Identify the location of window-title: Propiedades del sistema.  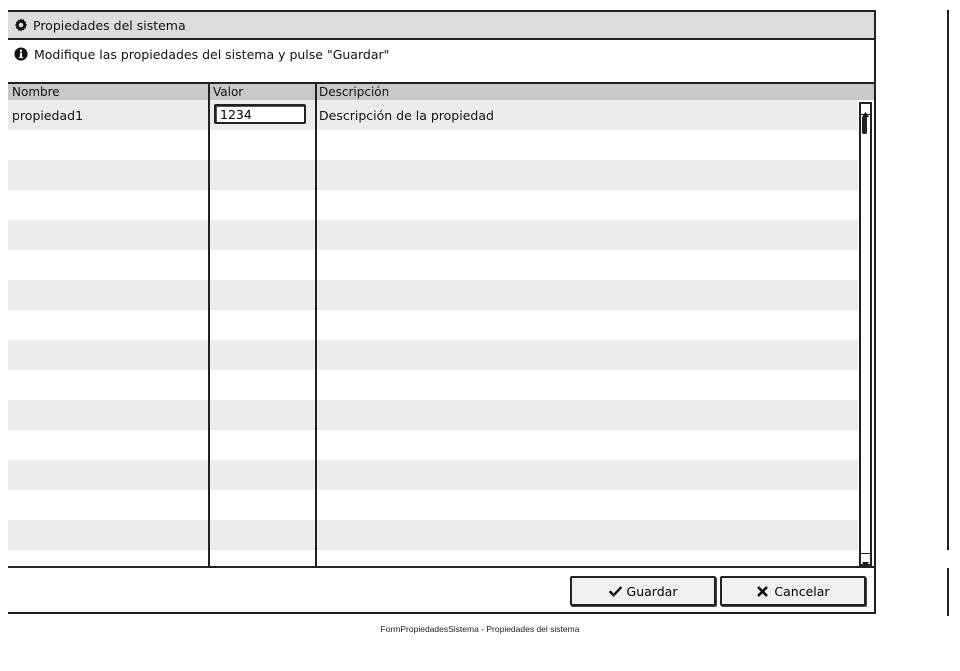
(109, 25).